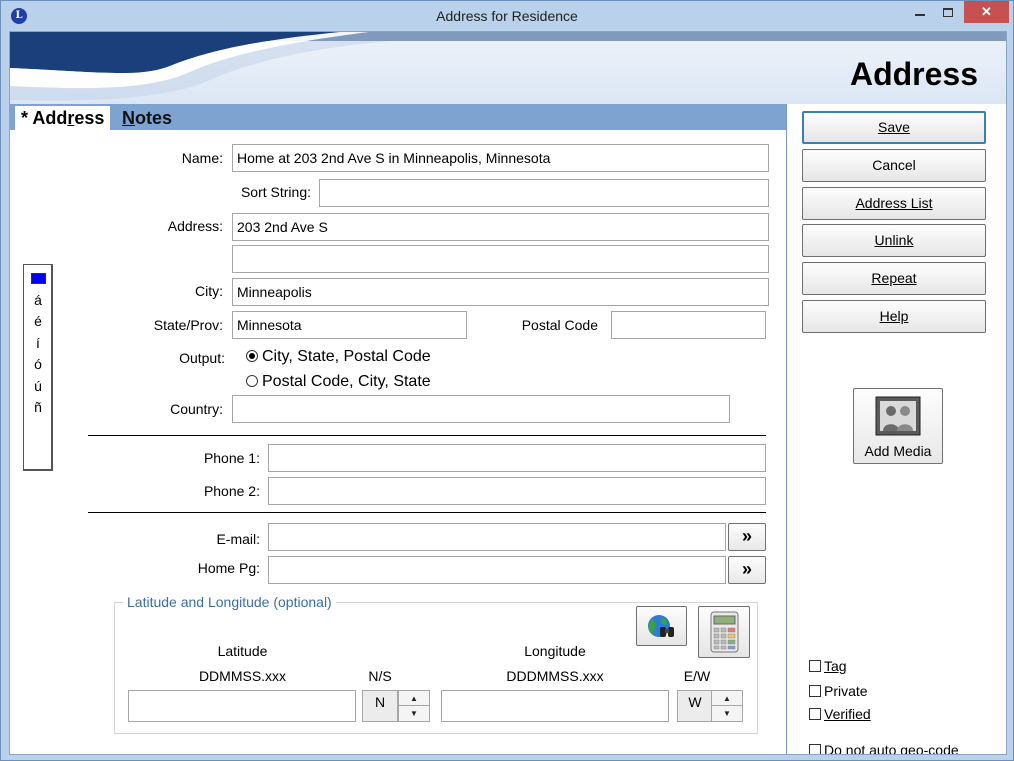 This screenshot has width=1014, height=761. Describe the element at coordinates (497, 570) in the screenshot. I see `homepage-field` at that location.